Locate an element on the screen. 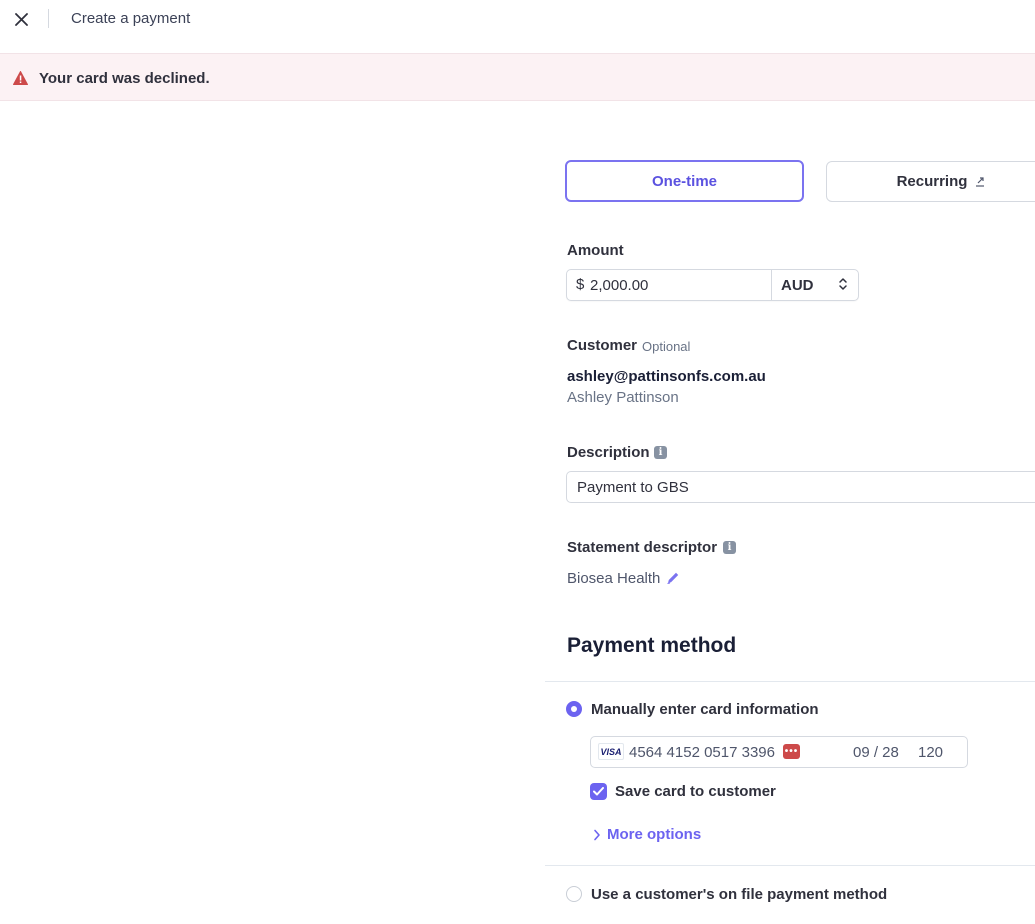  save-card-checkbox is located at coordinates (598, 791).